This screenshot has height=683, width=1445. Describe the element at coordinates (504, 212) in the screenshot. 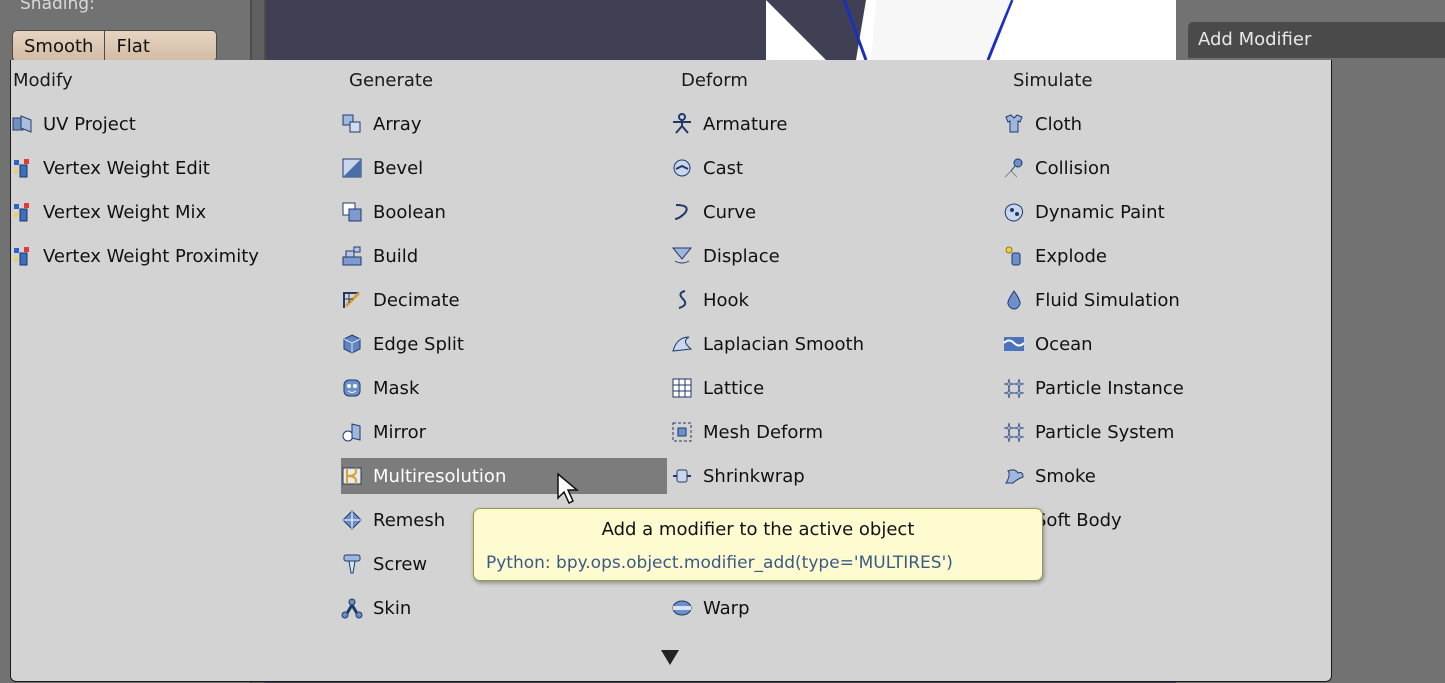

I see `menu-item-boolean: Boolean` at that location.